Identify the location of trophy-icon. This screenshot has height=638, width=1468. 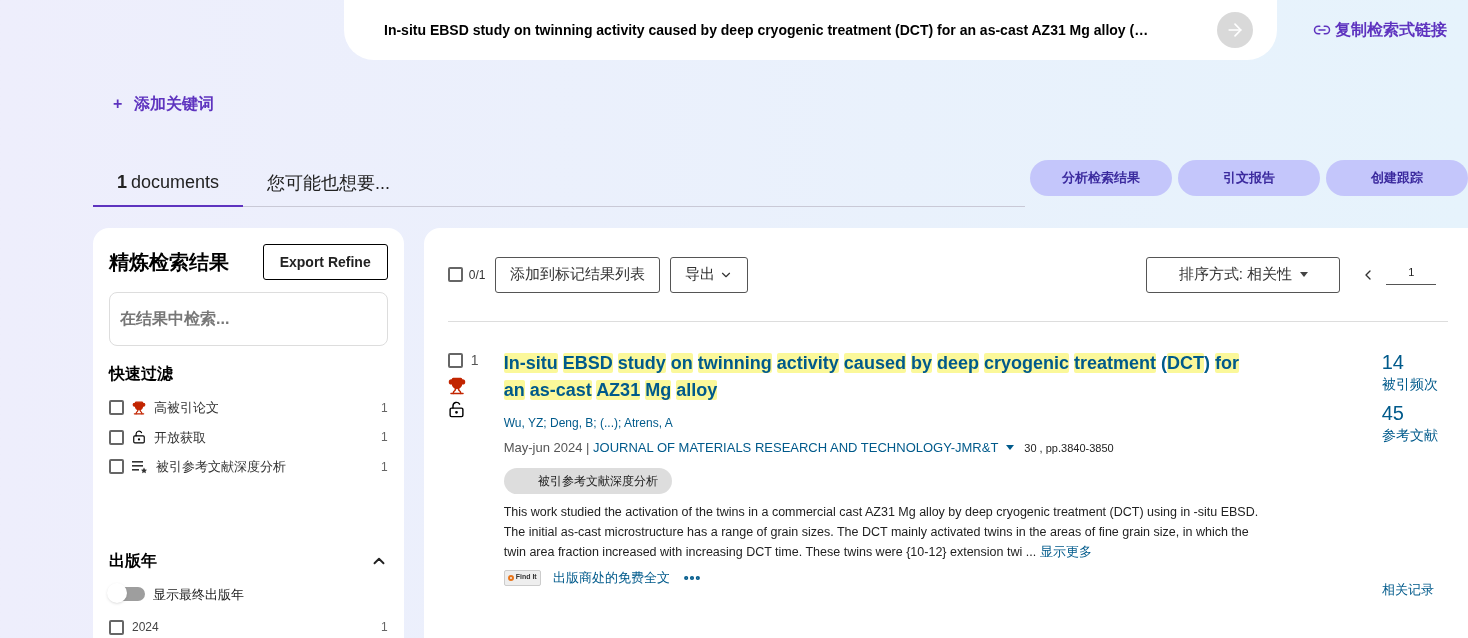
(139, 407).